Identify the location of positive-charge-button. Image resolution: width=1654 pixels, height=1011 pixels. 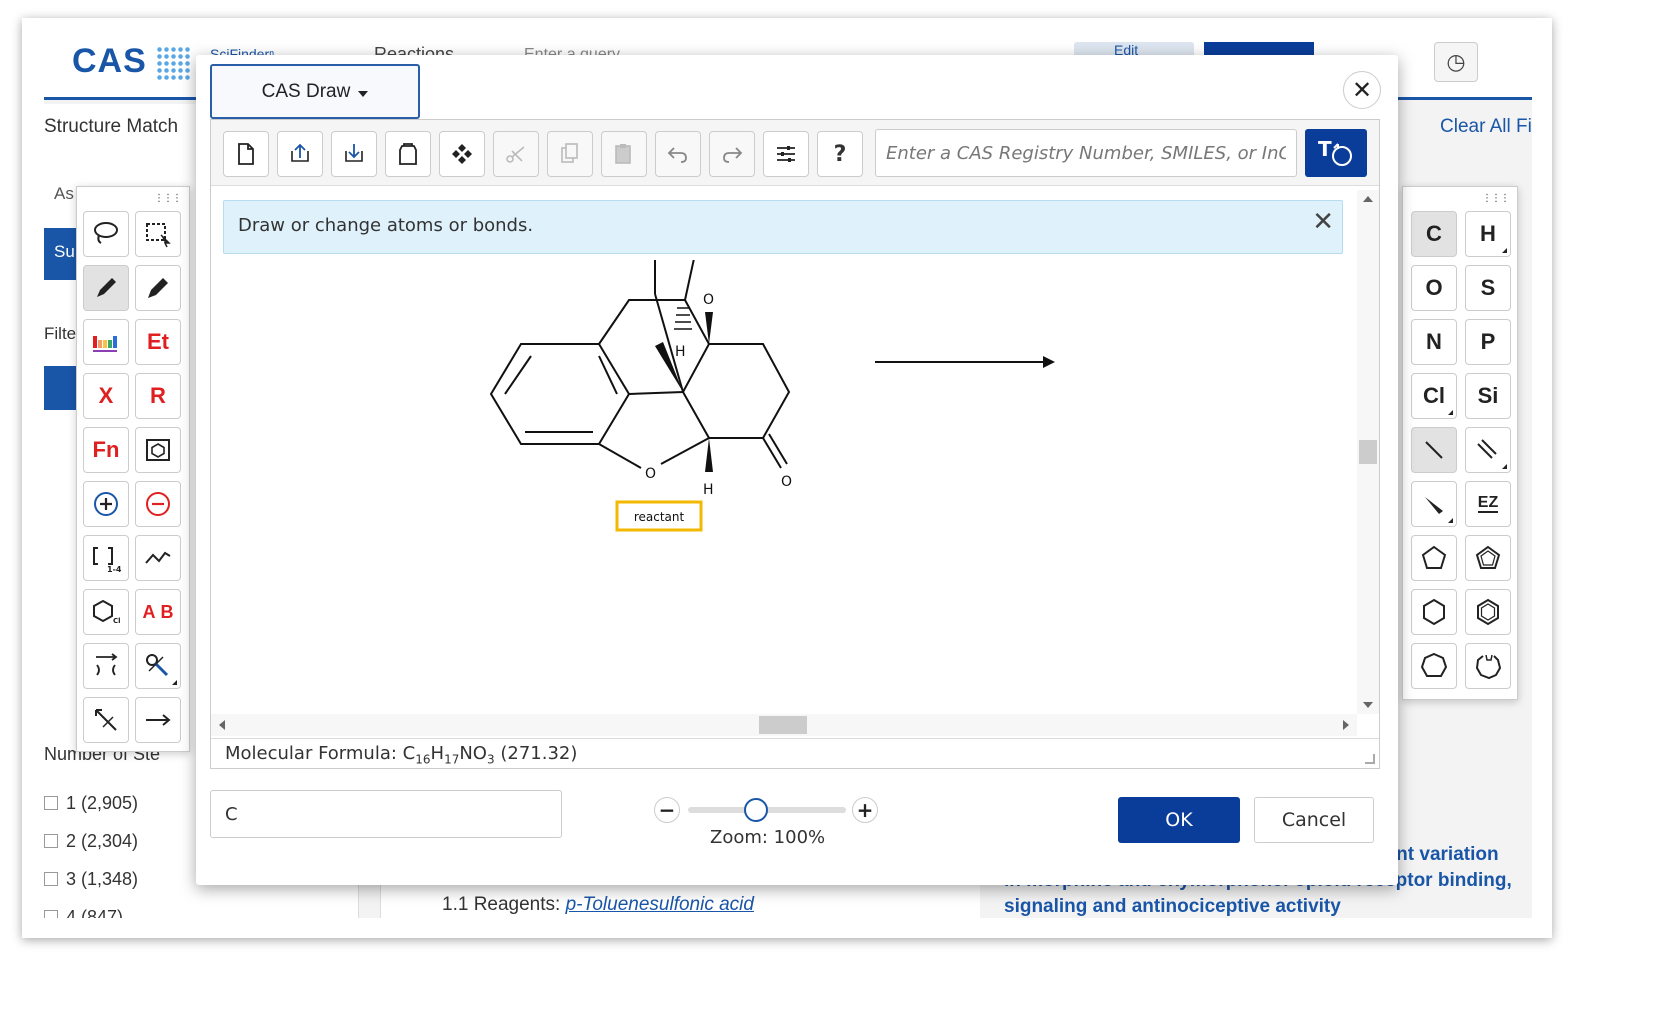
(106, 504).